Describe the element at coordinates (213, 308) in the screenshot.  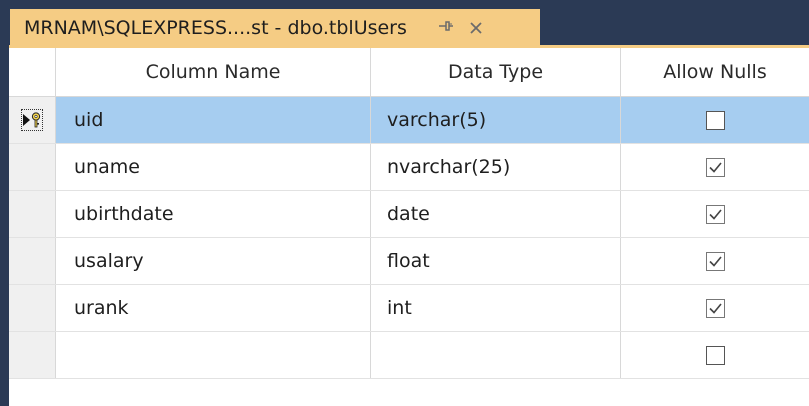
I see `column-name-cell: urank` at that location.